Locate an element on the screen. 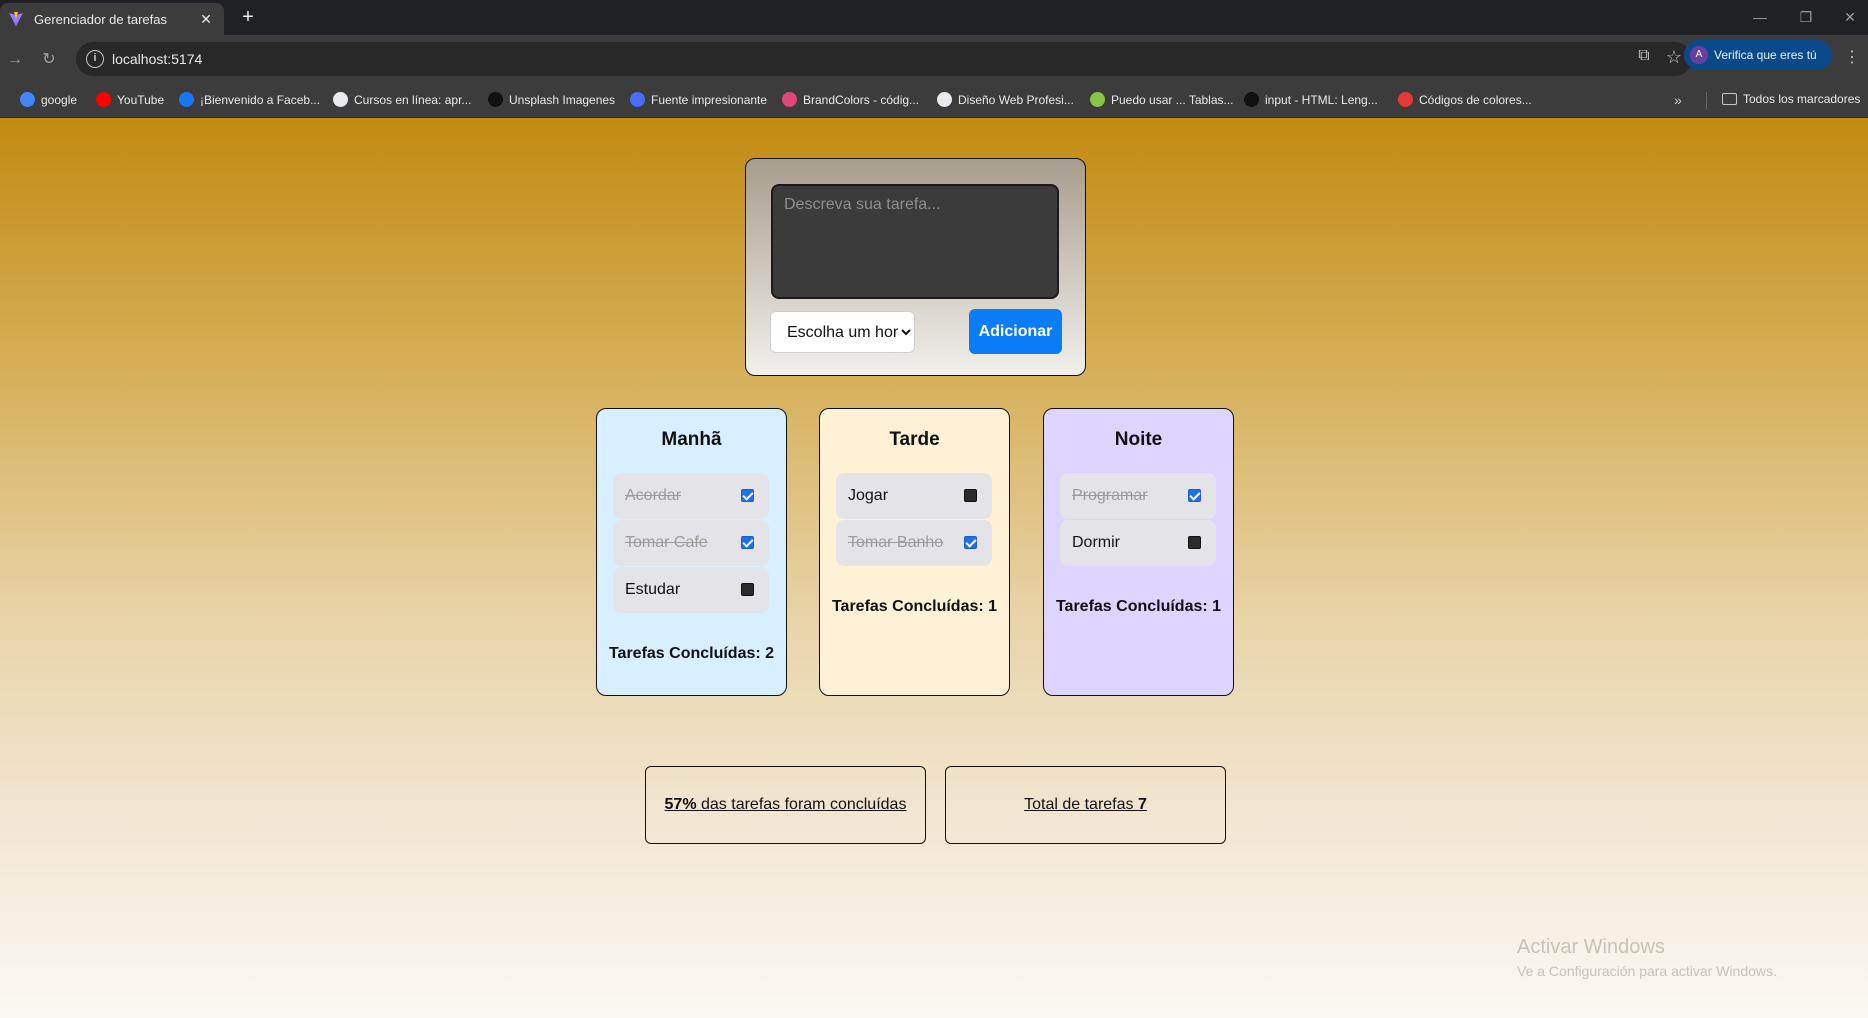  task-text: Tomar Banho is located at coordinates (896, 542).